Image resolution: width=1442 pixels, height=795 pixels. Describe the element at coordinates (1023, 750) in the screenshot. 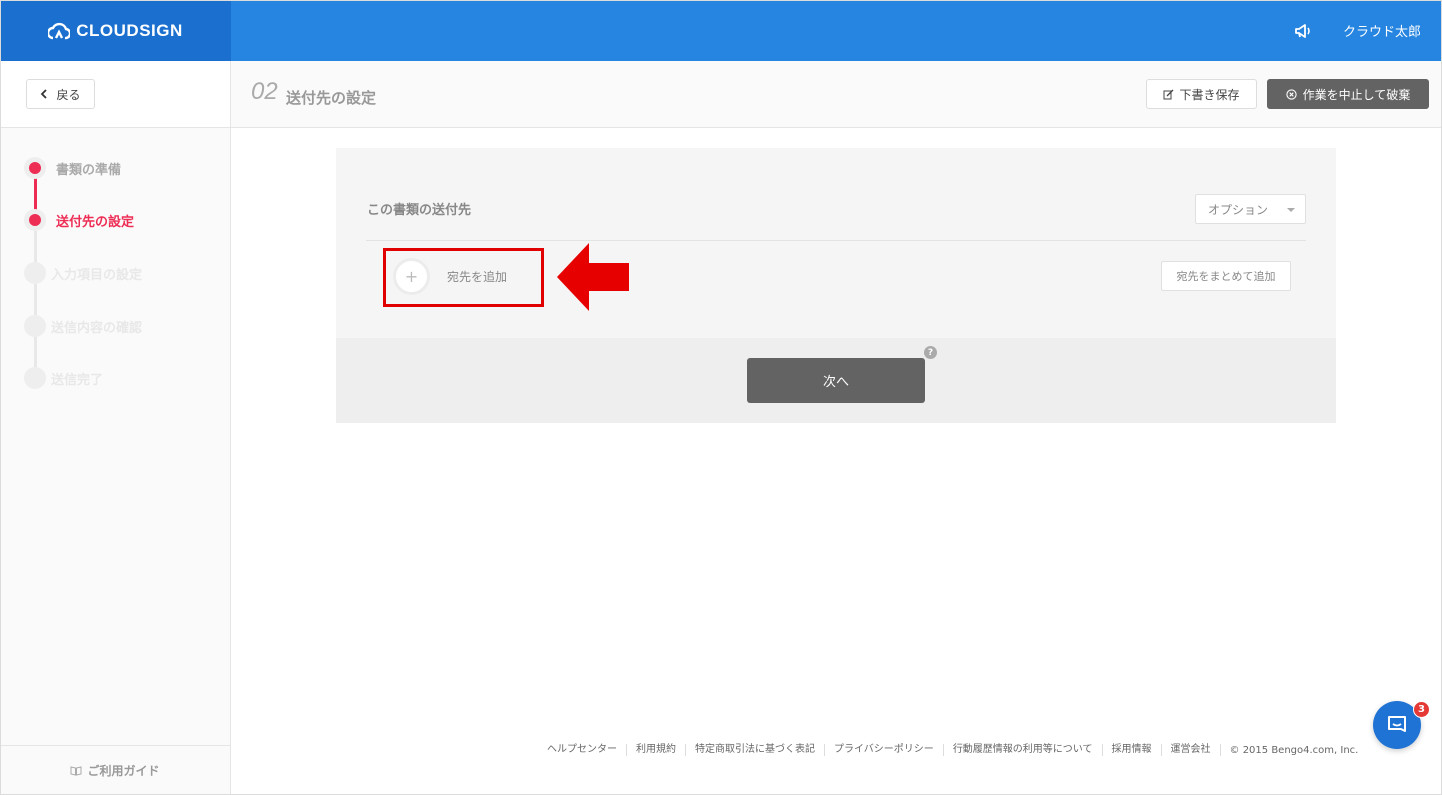

I see `footer-link-behavior: 行動履歴情報の利用等について` at that location.